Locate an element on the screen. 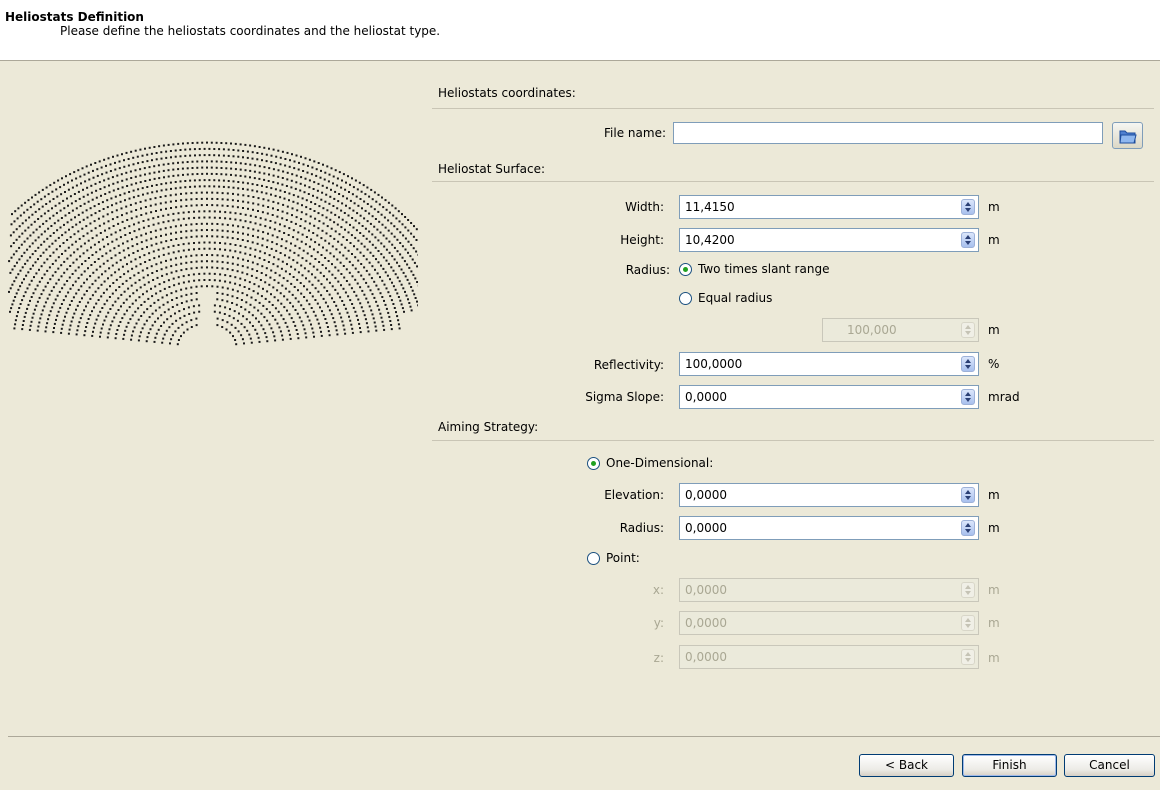 This screenshot has height=790, width=1160. sigma-slope-unit: mrad is located at coordinates (1004, 397).